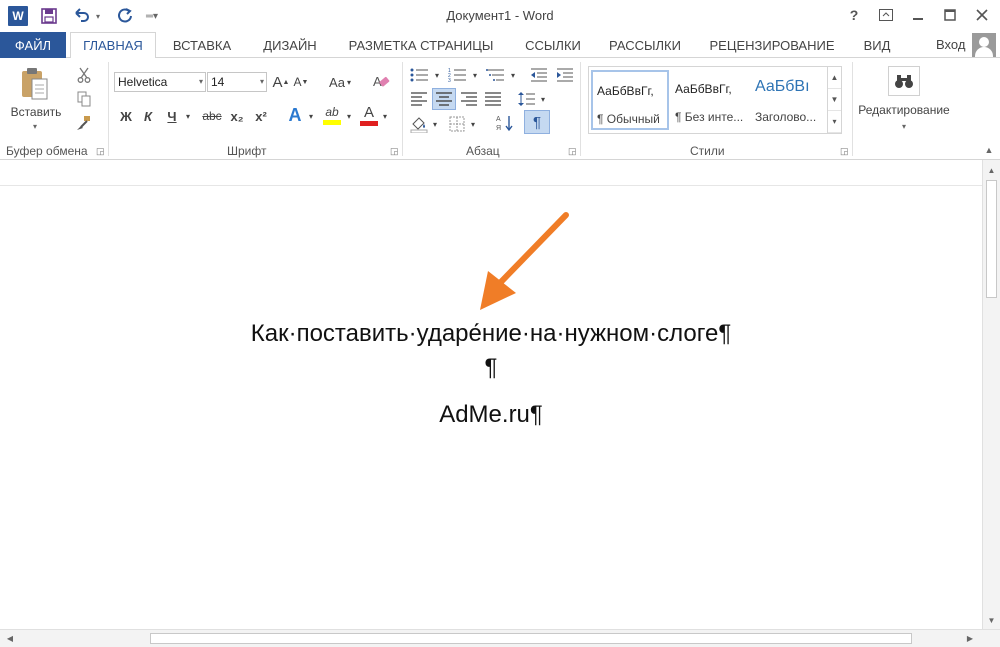 The image size is (1000, 647). What do you see at coordinates (84, 75) in the screenshot?
I see `cut-icon` at bounding box center [84, 75].